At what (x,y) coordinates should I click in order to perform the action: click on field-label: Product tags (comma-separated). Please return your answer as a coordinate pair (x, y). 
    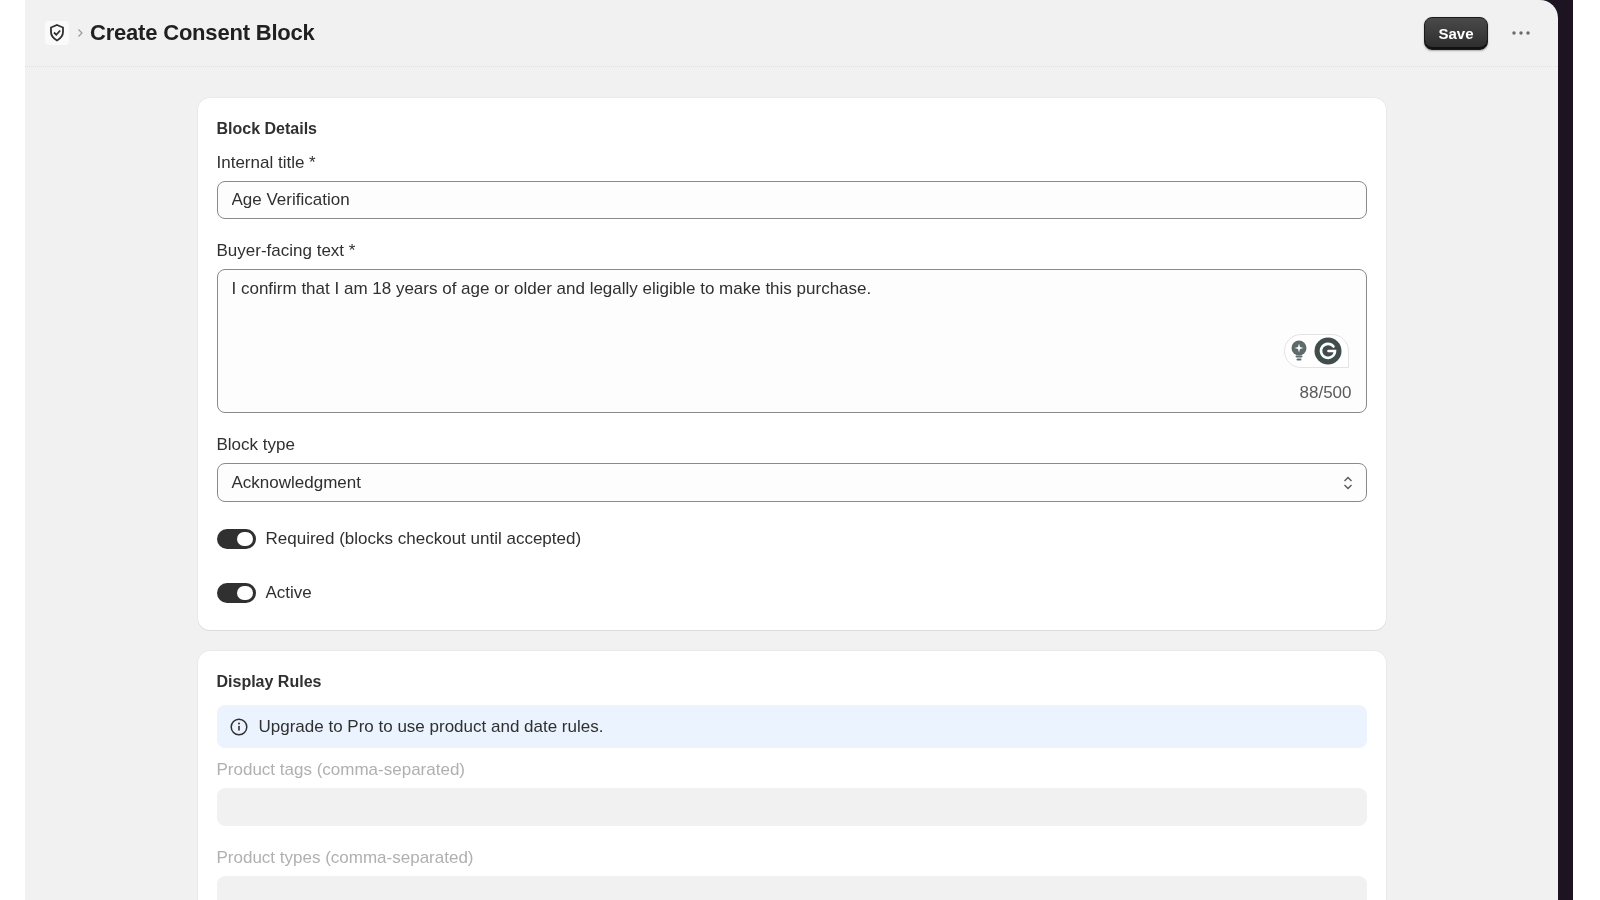
    Looking at the image, I should click on (341, 770).